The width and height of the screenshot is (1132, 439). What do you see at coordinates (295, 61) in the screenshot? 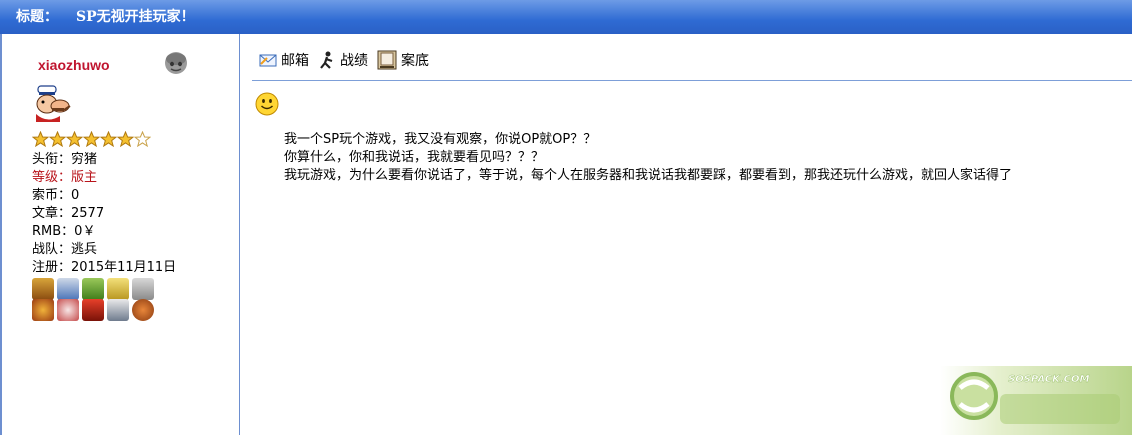
I see `mailbox-label: 邮箱` at bounding box center [295, 61].